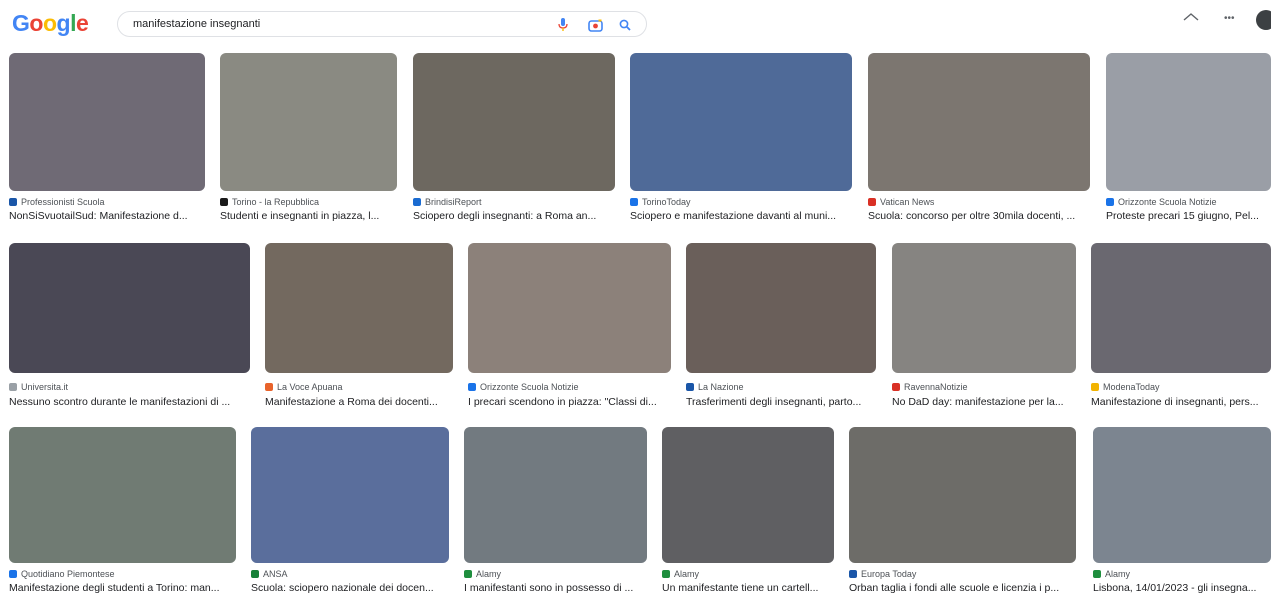 This screenshot has width=1271, height=596. What do you see at coordinates (1181, 387) in the screenshot?
I see `result-source: ModenaToday` at bounding box center [1181, 387].